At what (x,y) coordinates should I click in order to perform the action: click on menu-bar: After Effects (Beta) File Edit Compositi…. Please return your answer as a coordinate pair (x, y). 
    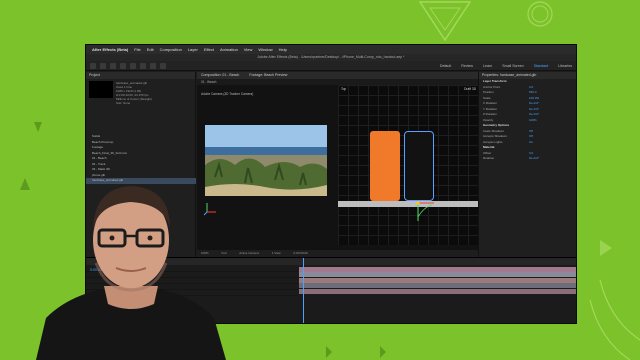
    Looking at the image, I should click on (331, 49).